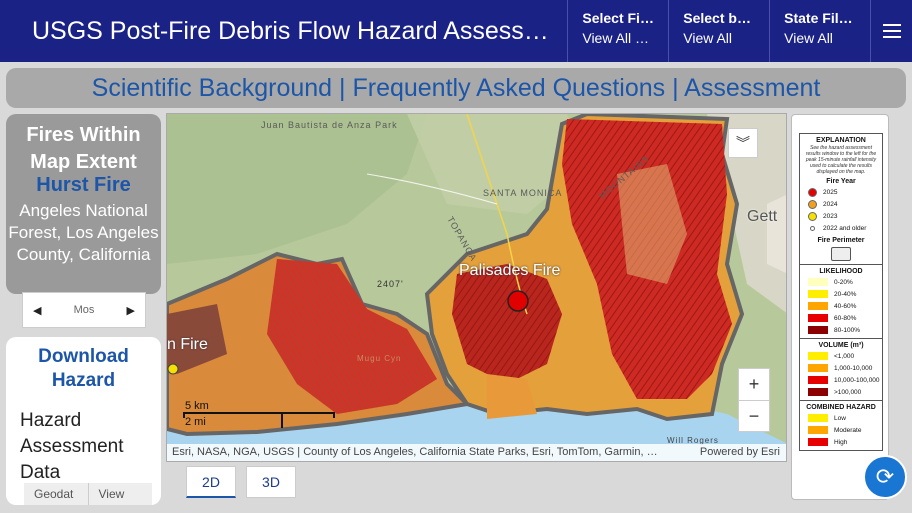  I want to click on state-filter-button: State Fil… View All, so click(819, 31).